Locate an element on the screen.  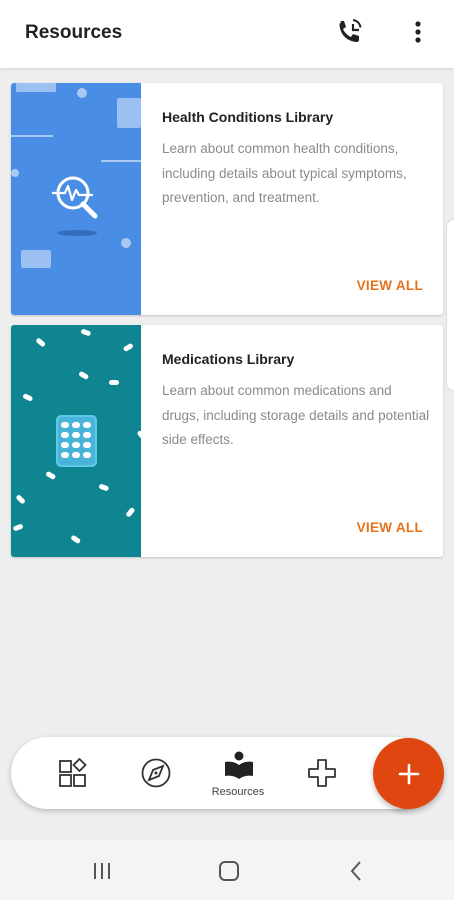
book-reader-icon is located at coordinates (239, 765).